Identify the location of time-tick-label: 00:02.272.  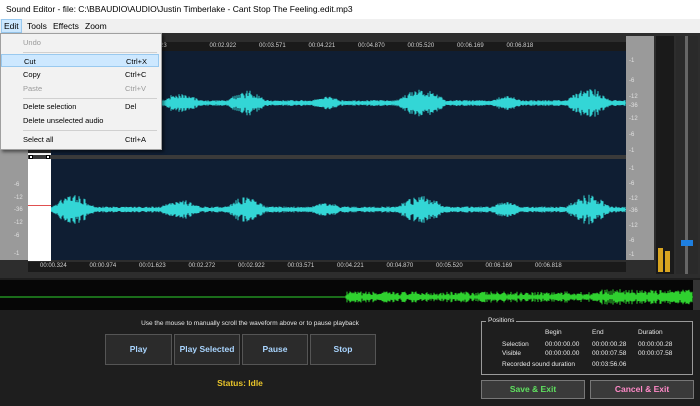
(202, 266).